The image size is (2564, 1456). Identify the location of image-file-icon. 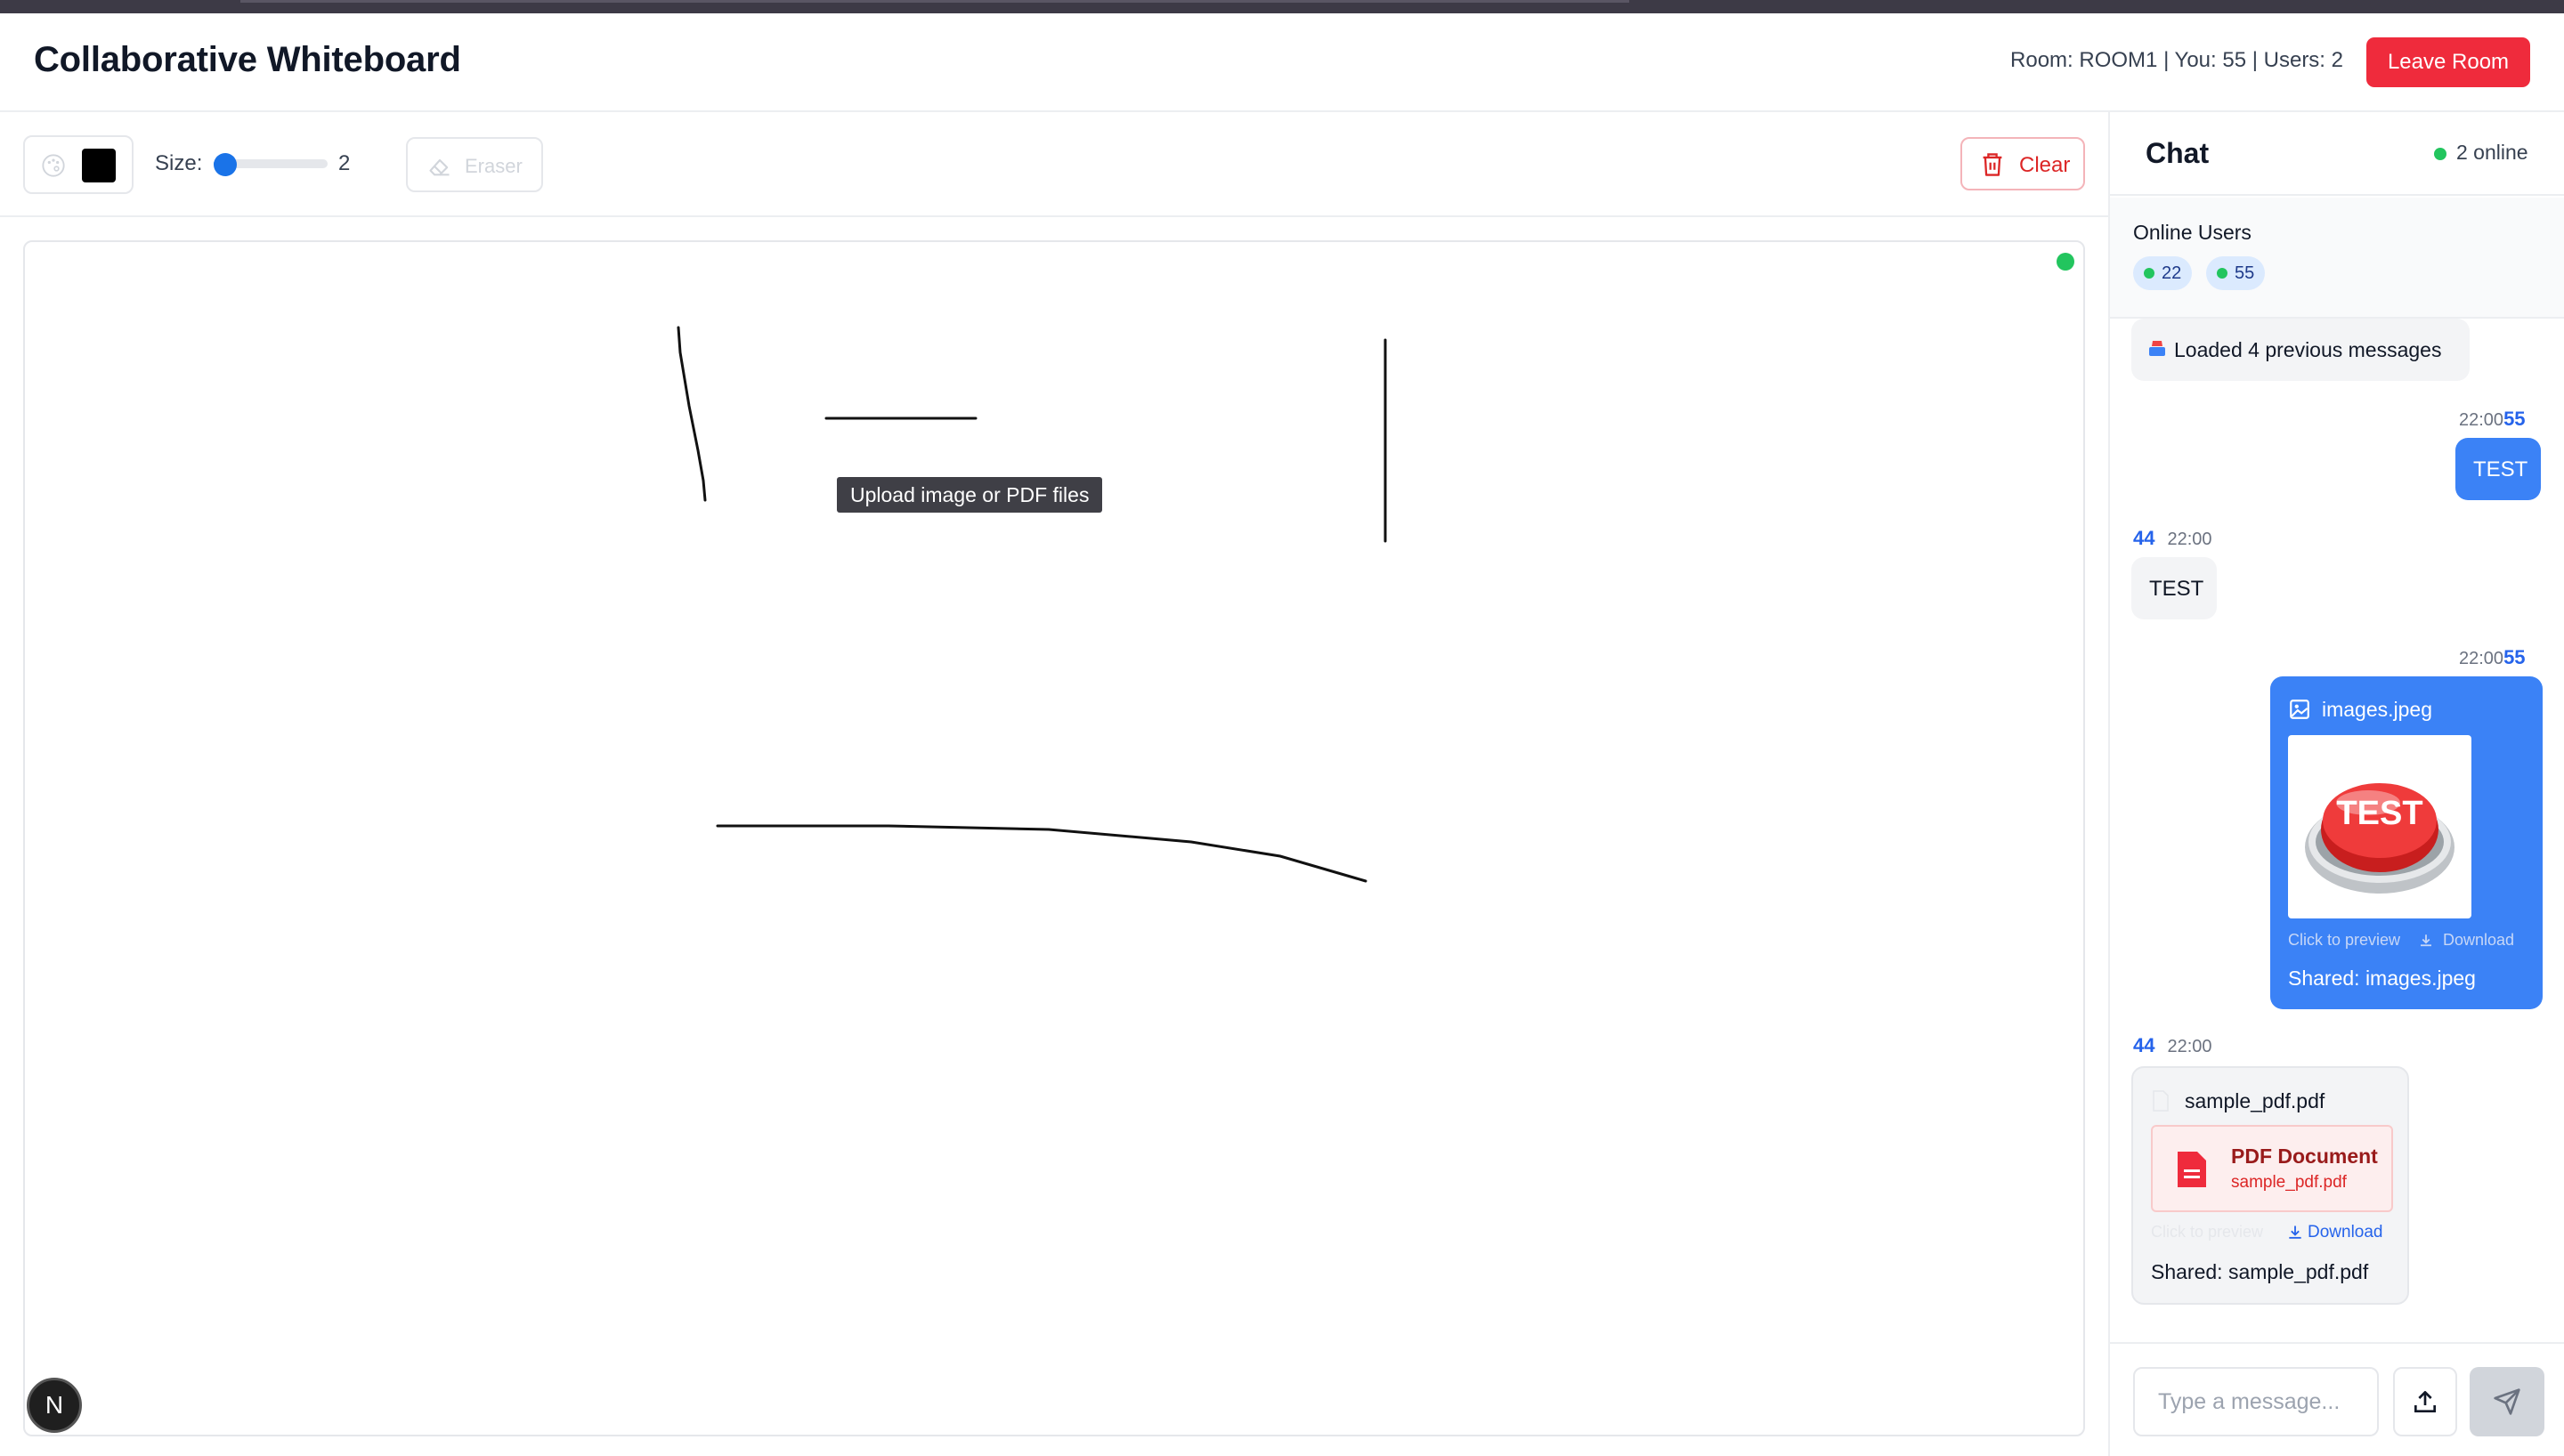
(2299, 709).